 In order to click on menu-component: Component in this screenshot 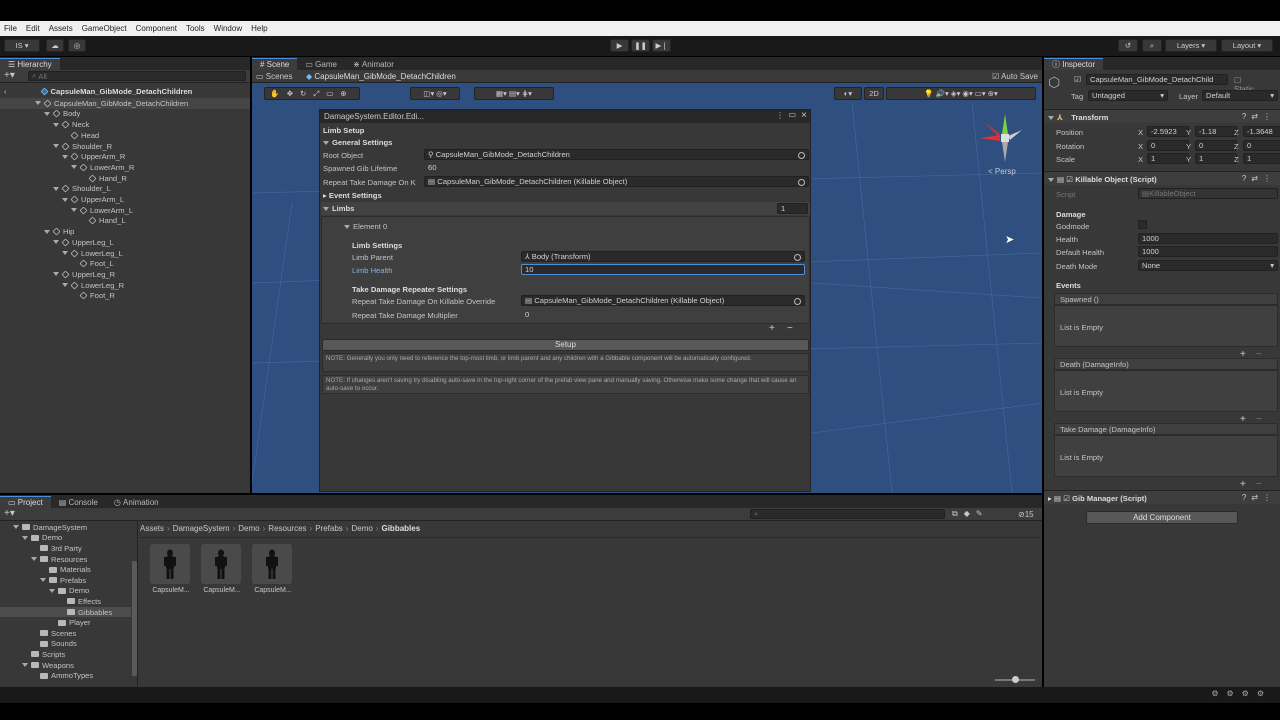, I will do `click(156, 28)`.